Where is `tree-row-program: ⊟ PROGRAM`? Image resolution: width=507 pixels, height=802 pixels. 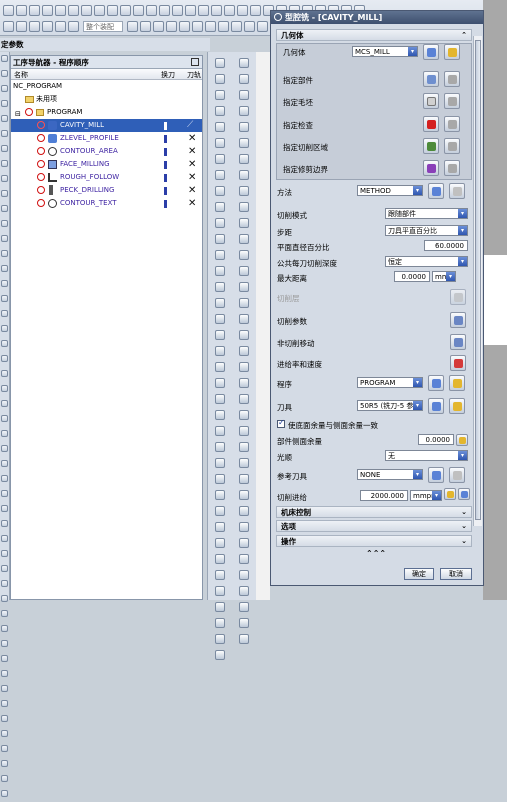 tree-row-program: ⊟ PROGRAM is located at coordinates (106, 112).